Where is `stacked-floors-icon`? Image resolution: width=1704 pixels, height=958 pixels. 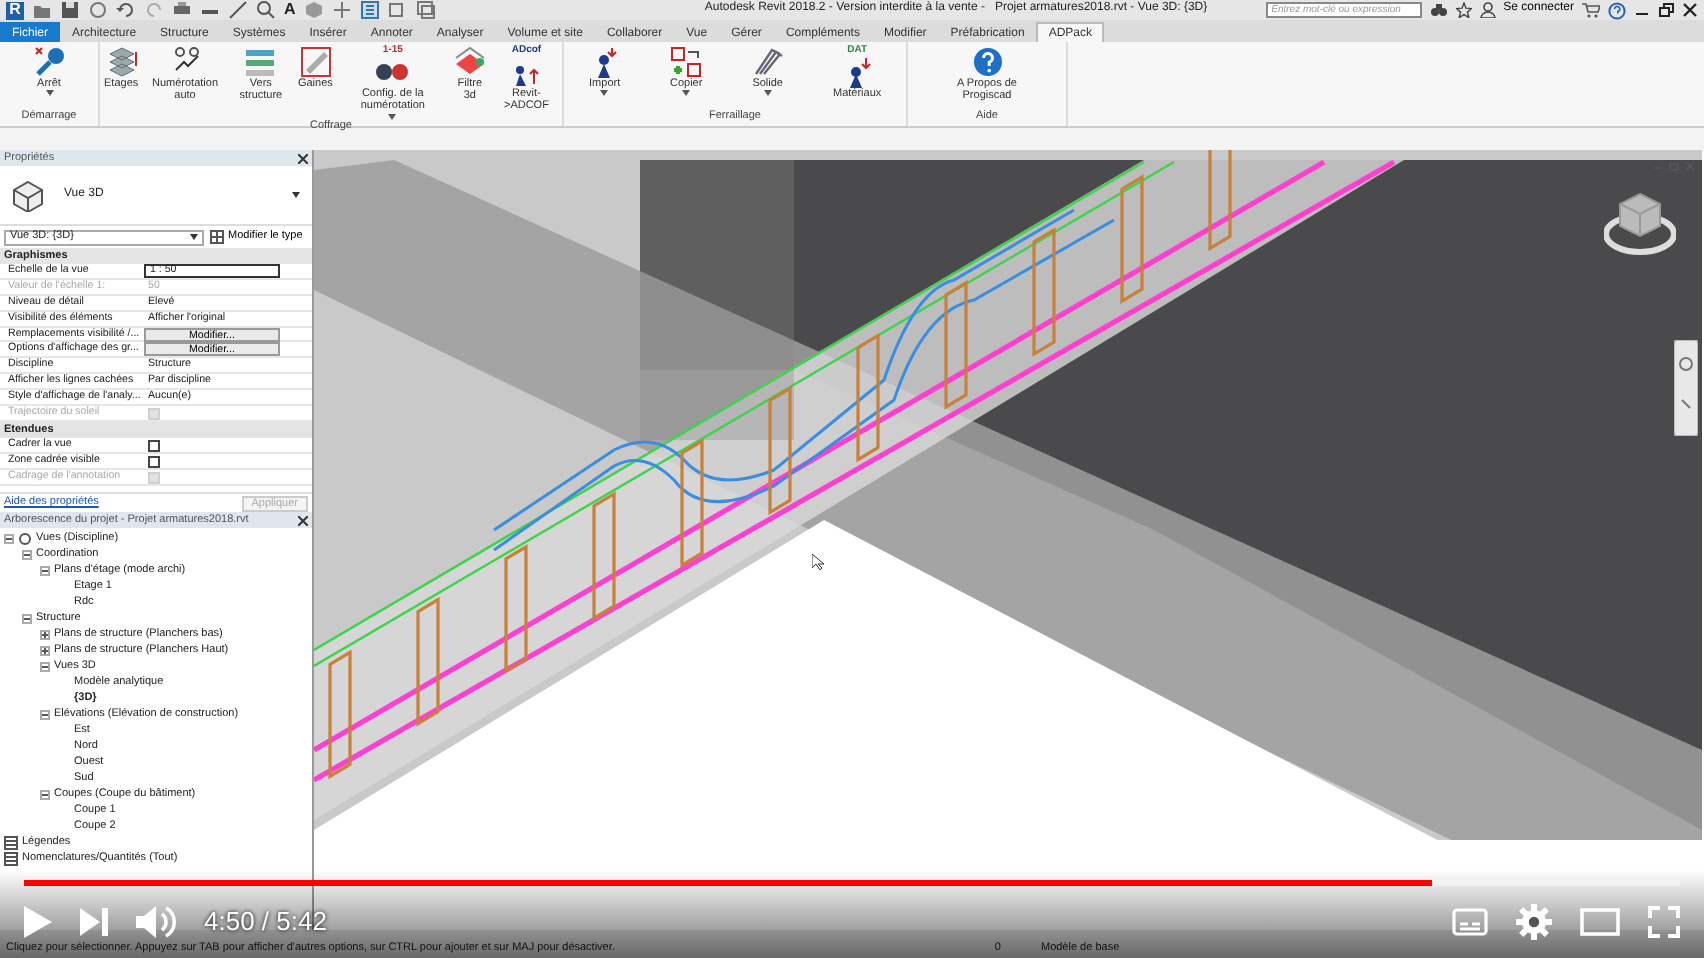
stacked-floors-icon is located at coordinates (121, 62).